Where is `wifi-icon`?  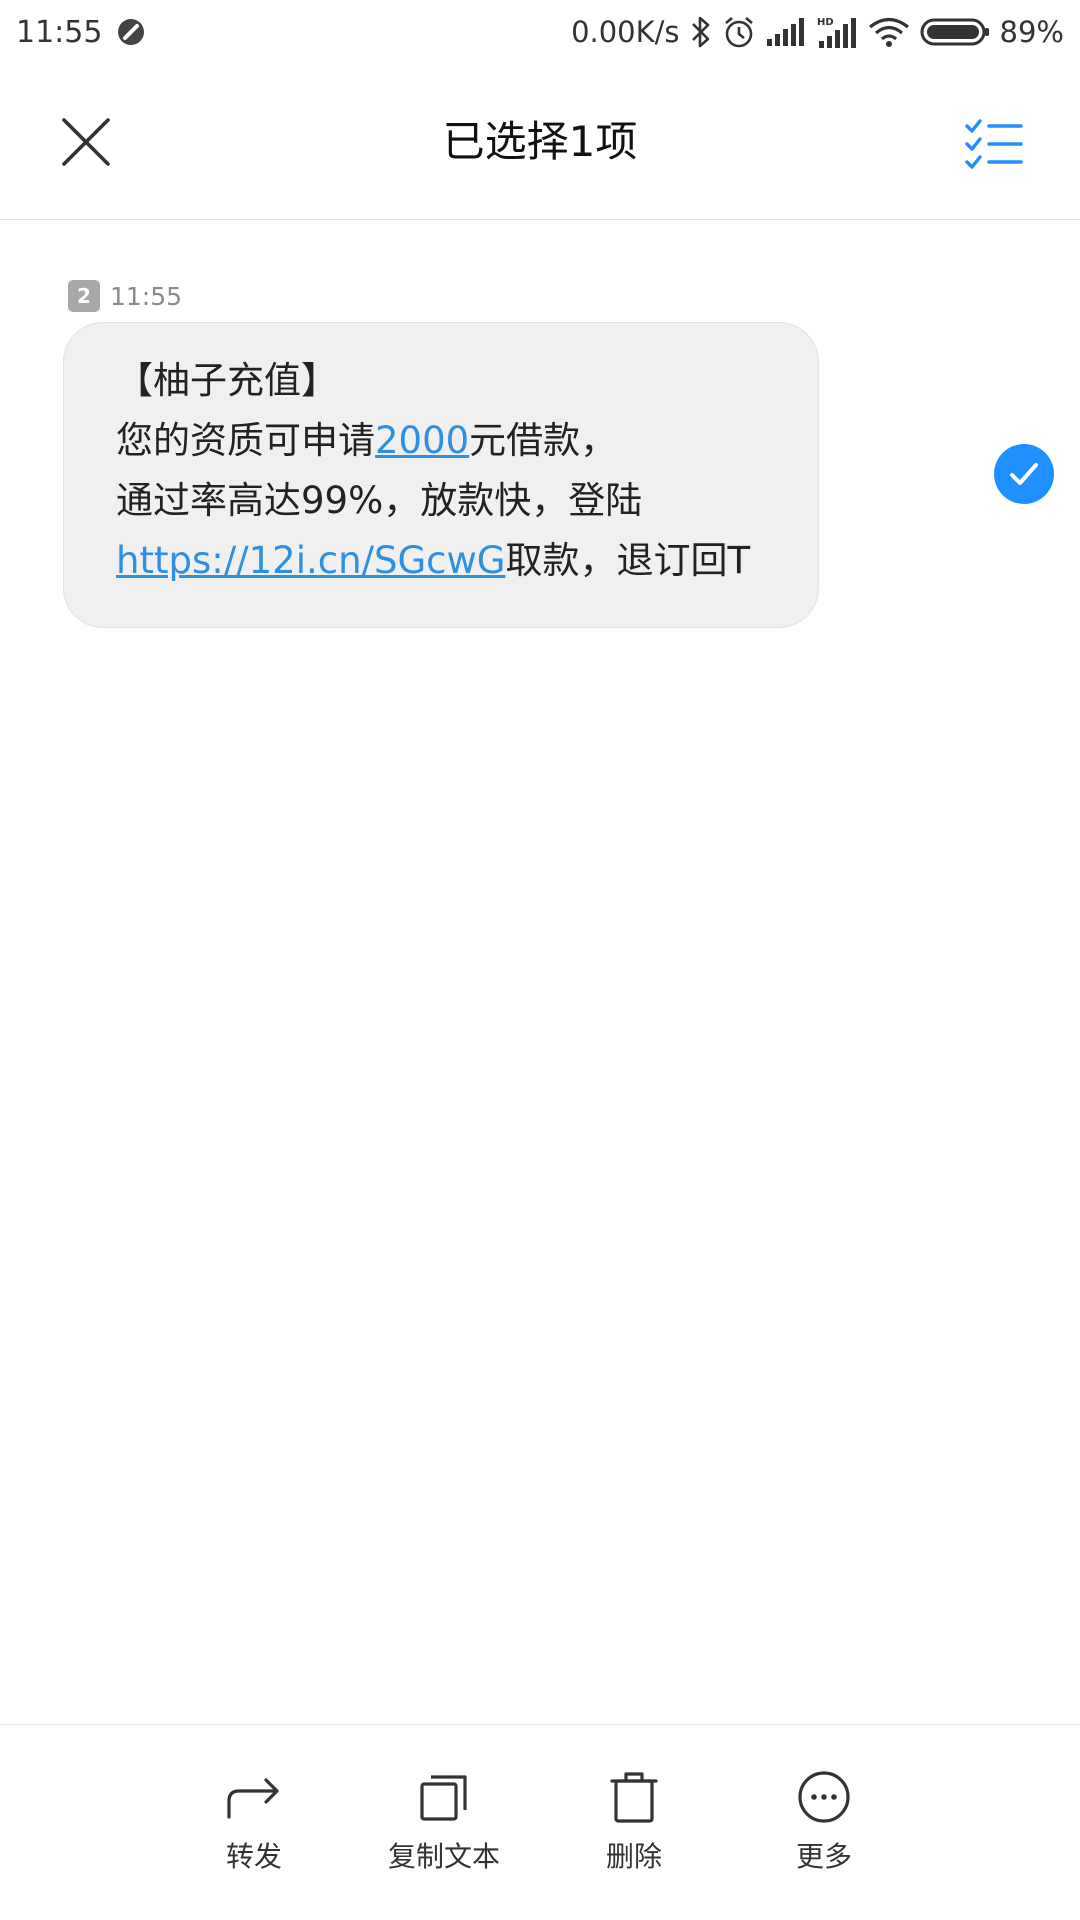 wifi-icon is located at coordinates (889, 32).